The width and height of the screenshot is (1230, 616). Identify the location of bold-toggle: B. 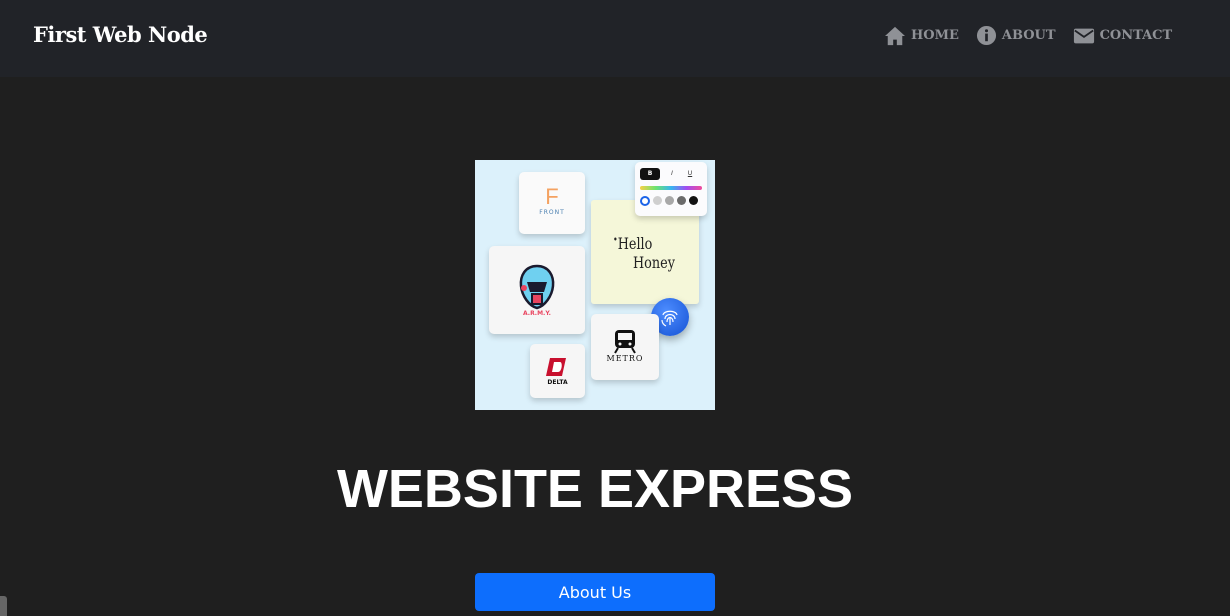
(650, 174).